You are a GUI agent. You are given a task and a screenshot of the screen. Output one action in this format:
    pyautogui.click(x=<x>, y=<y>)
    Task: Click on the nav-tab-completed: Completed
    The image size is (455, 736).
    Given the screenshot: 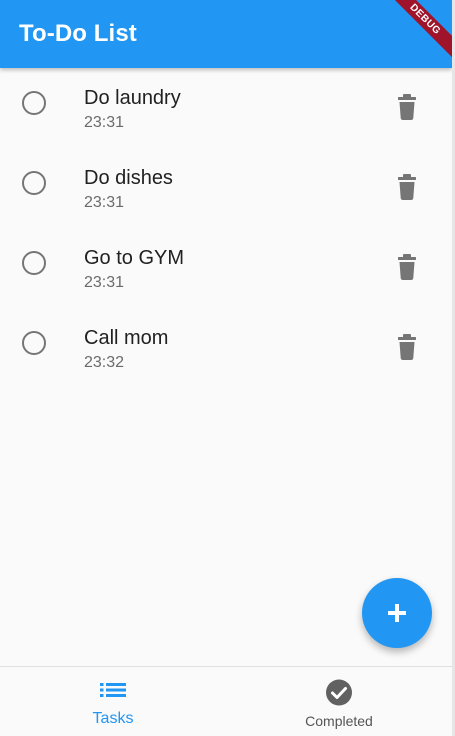 What is the action you would take?
    pyautogui.click(x=339, y=701)
    